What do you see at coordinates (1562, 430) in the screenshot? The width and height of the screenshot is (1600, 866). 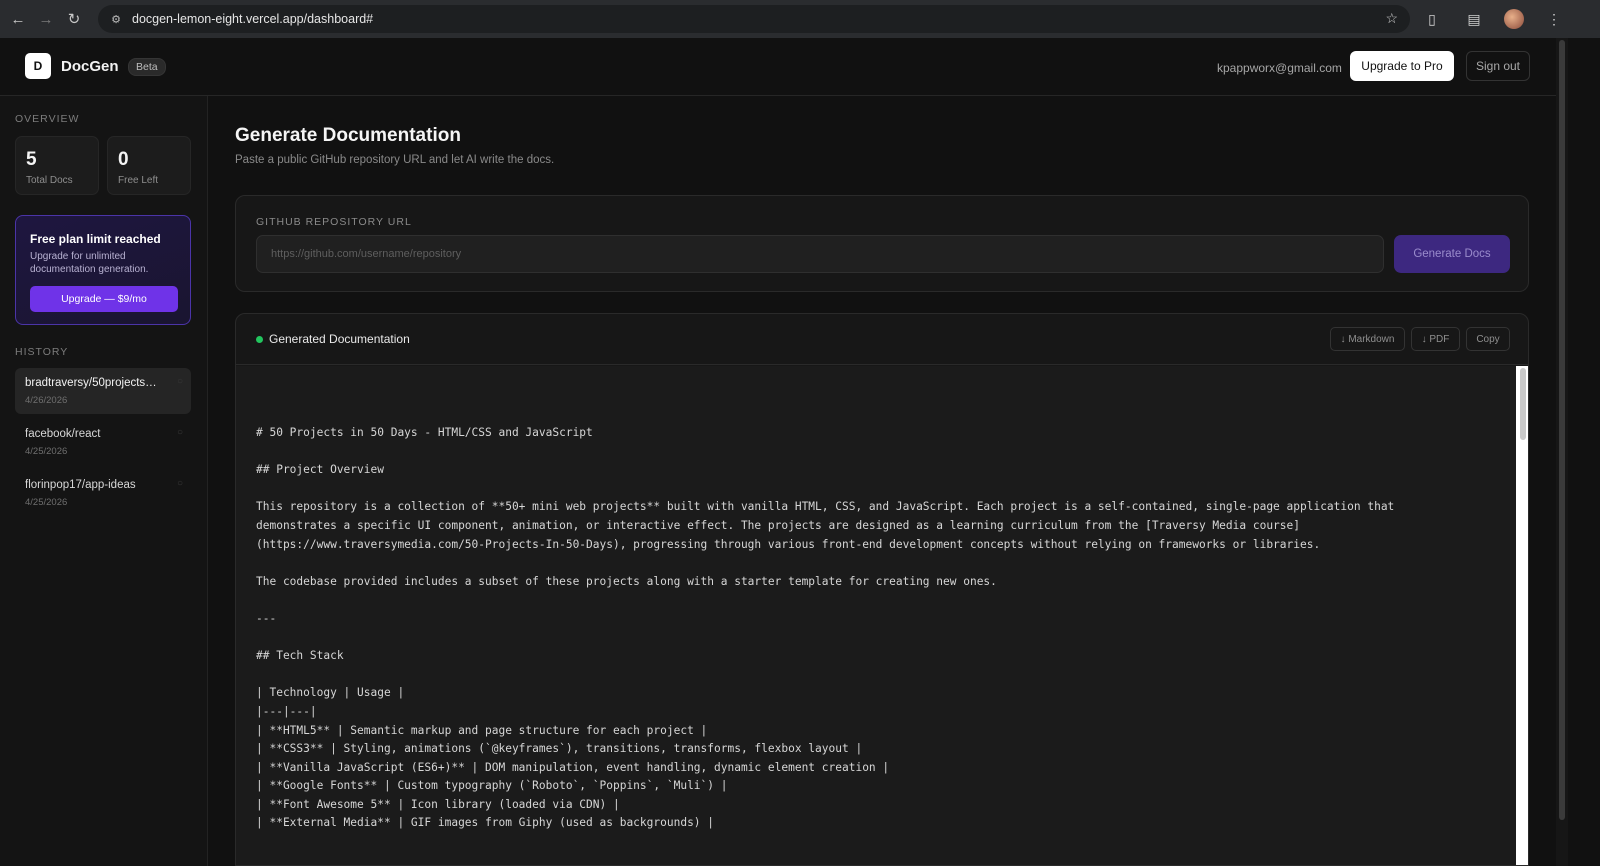 I see `page-scrollbar-thumb` at bounding box center [1562, 430].